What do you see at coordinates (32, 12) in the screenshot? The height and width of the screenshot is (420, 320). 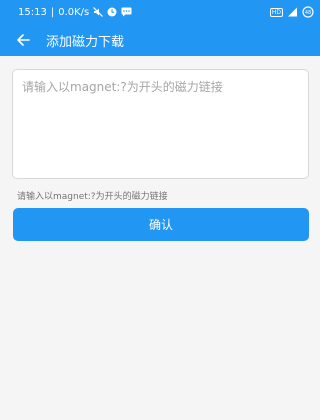 I see `status-time: 15:13` at bounding box center [32, 12].